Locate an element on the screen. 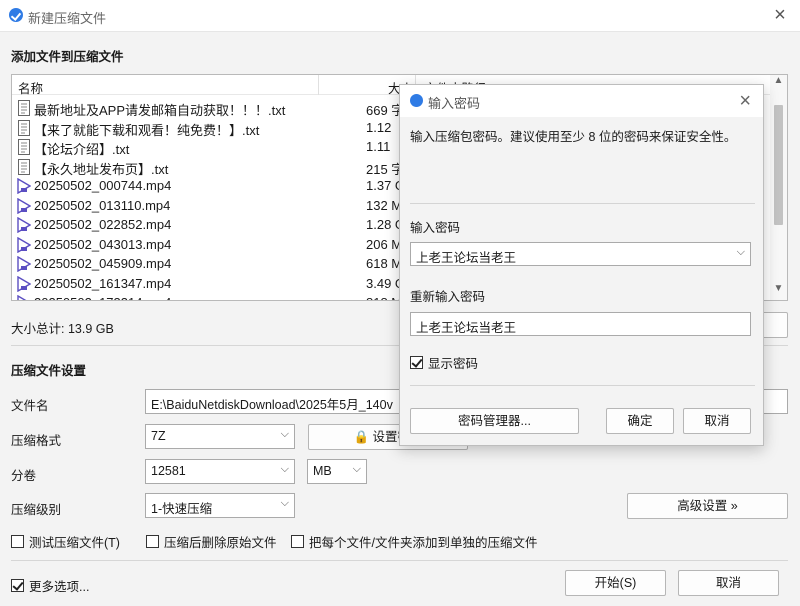 The width and height of the screenshot is (800, 606). file-size: 132 M is located at coordinates (384, 205).